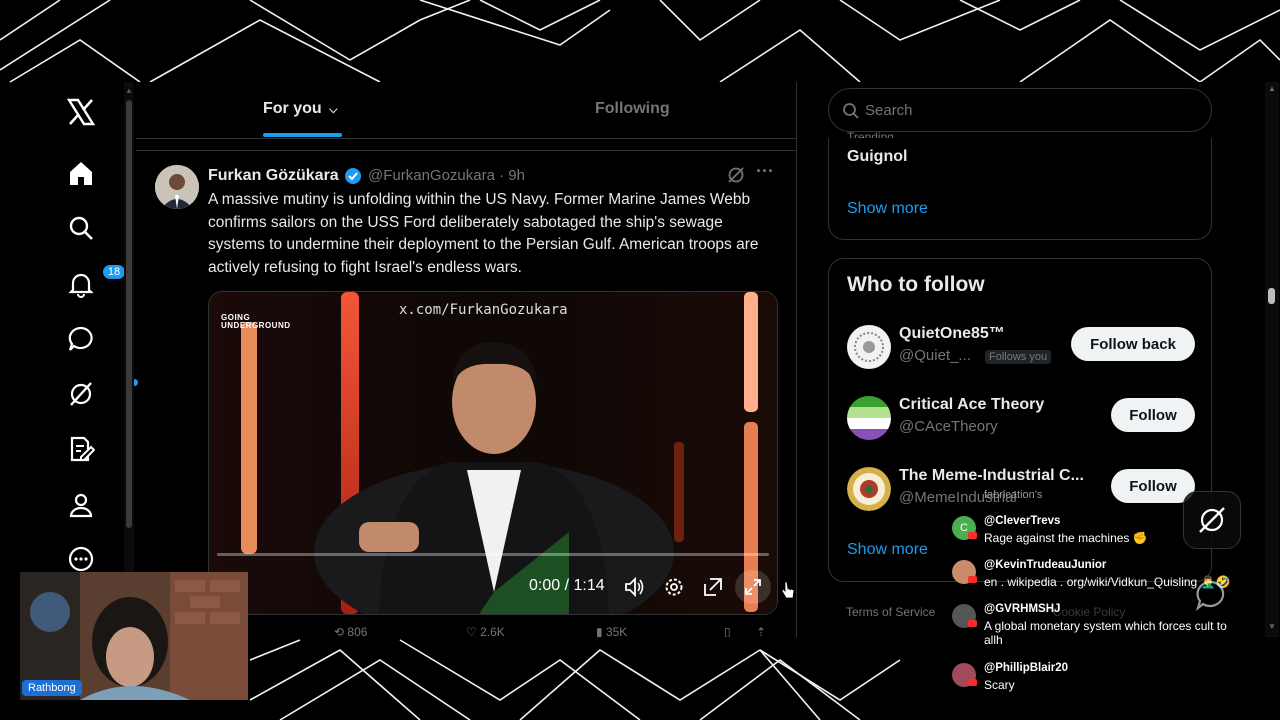 The image size is (1280, 720). Describe the element at coordinates (1026, 668) in the screenshot. I see `chat-username: @PhillipBlair20` at that location.